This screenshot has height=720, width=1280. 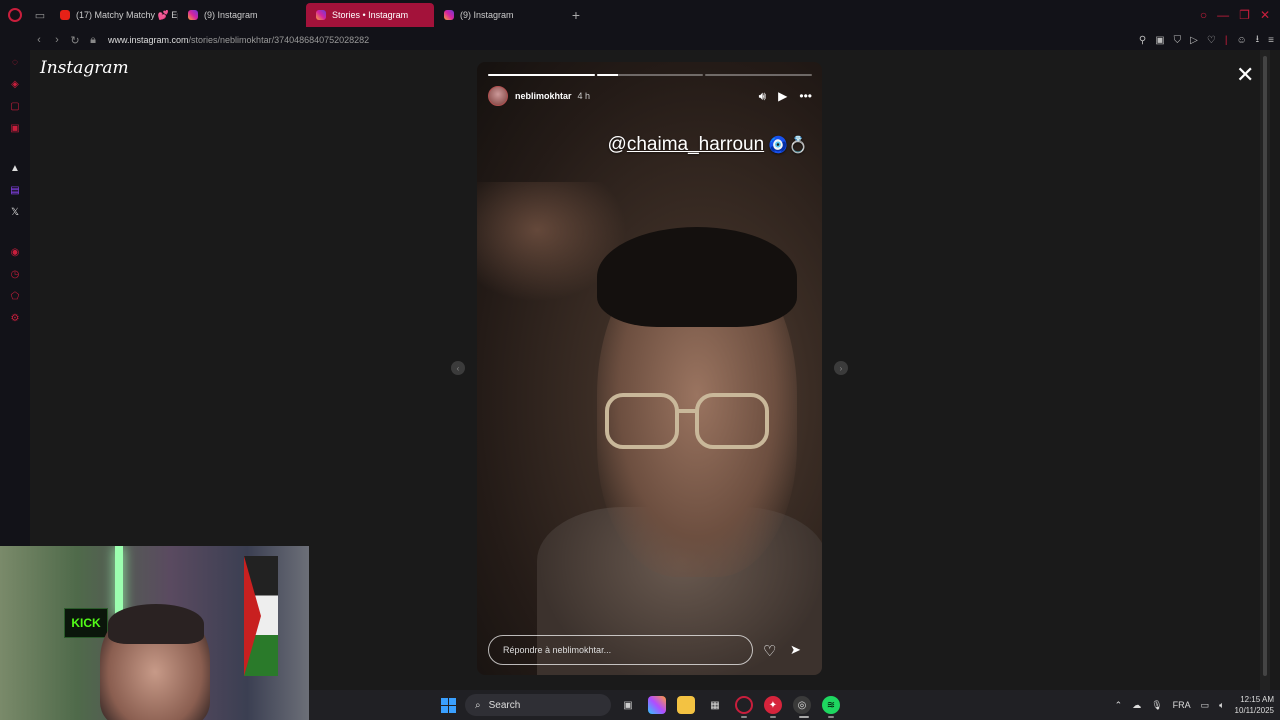 I want to click on story-username: neblimokhtar, so click(x=543, y=96).